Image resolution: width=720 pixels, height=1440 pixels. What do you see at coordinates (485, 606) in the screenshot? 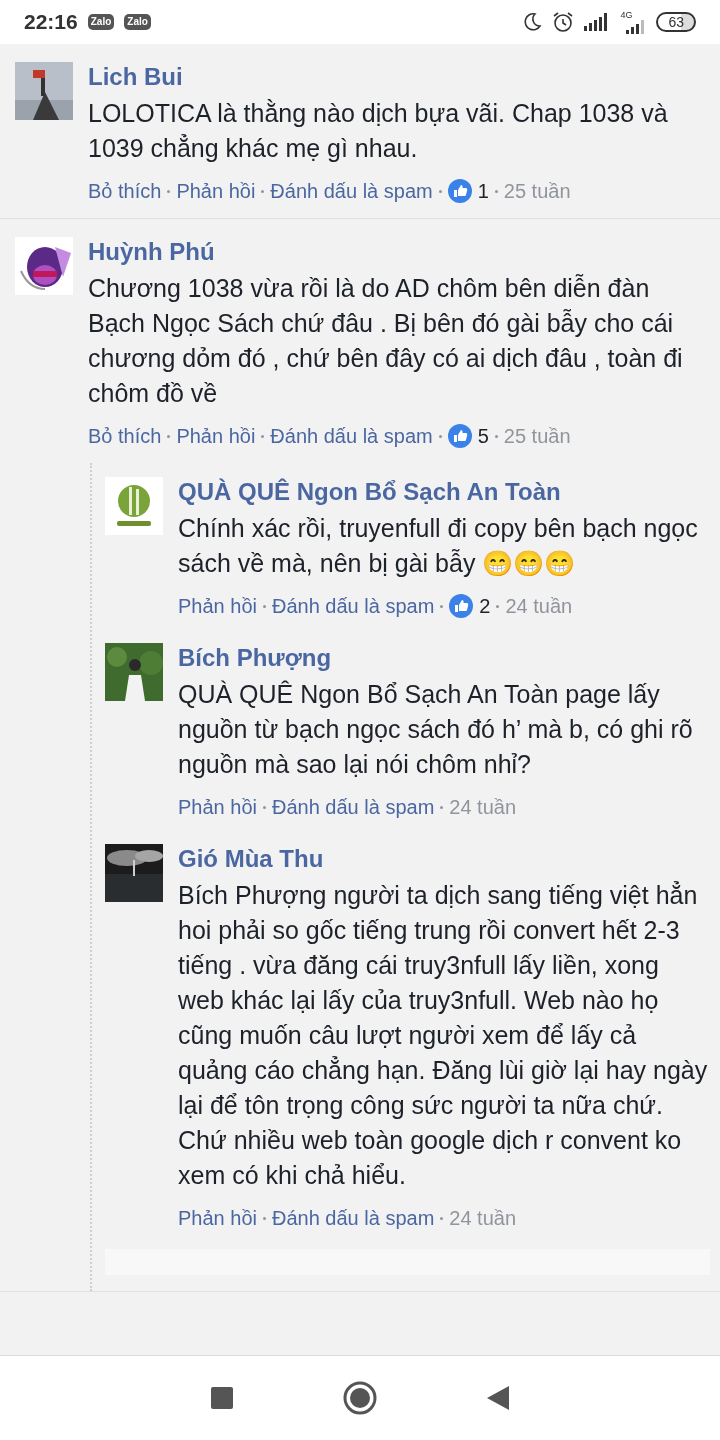
I see `like-count: 2` at bounding box center [485, 606].